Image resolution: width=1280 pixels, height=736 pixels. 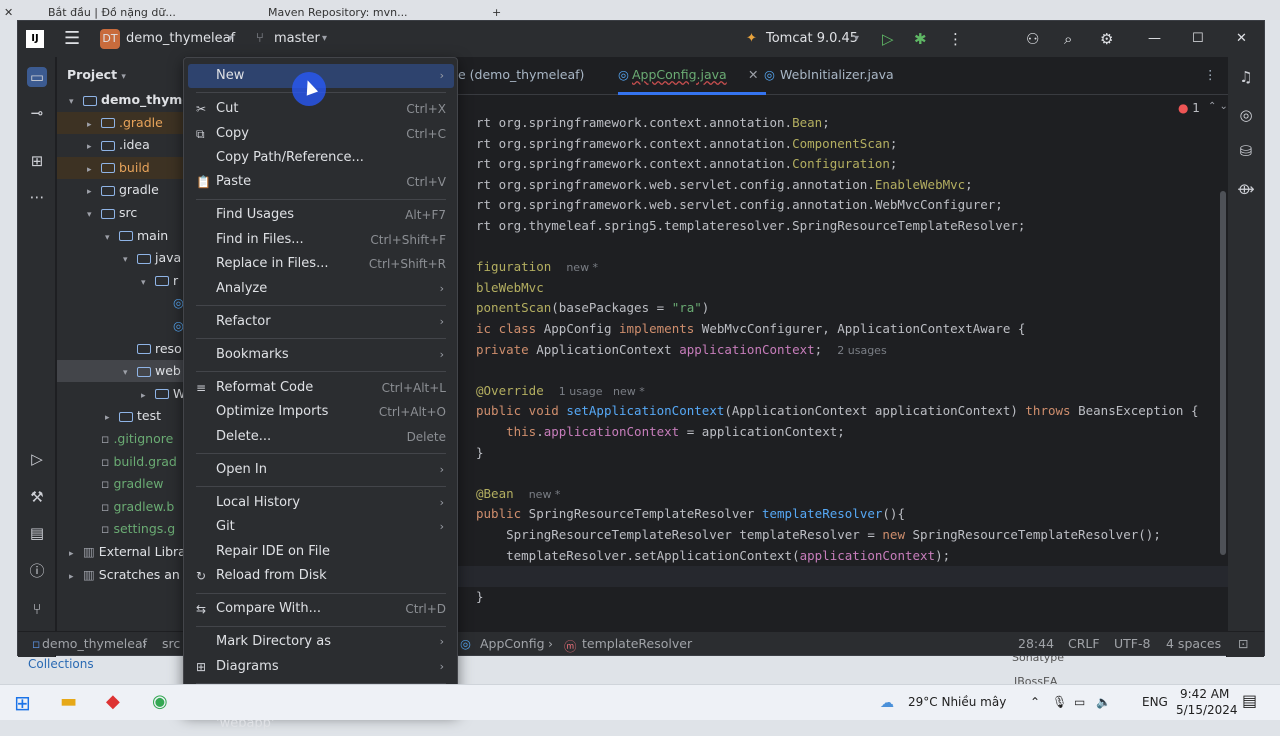 I want to click on gear-icon: ⚙, so click(x=1106, y=39).